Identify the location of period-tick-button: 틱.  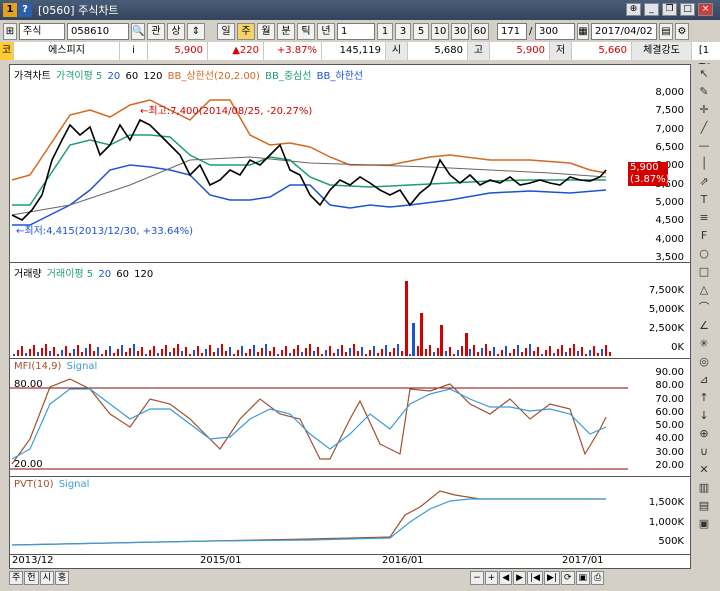
(306, 31).